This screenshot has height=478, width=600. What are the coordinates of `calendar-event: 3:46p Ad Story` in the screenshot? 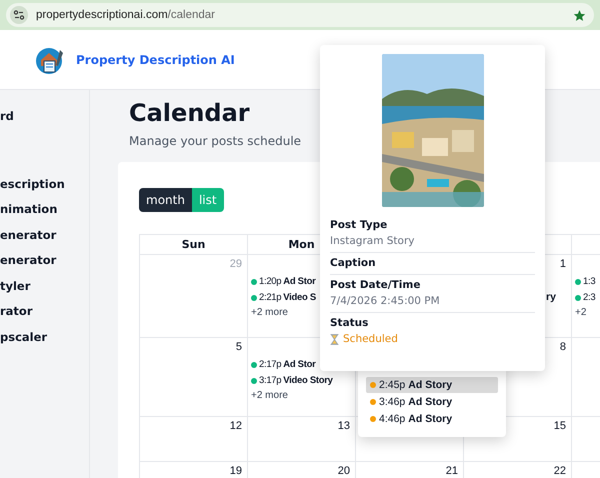 It's located at (432, 402).